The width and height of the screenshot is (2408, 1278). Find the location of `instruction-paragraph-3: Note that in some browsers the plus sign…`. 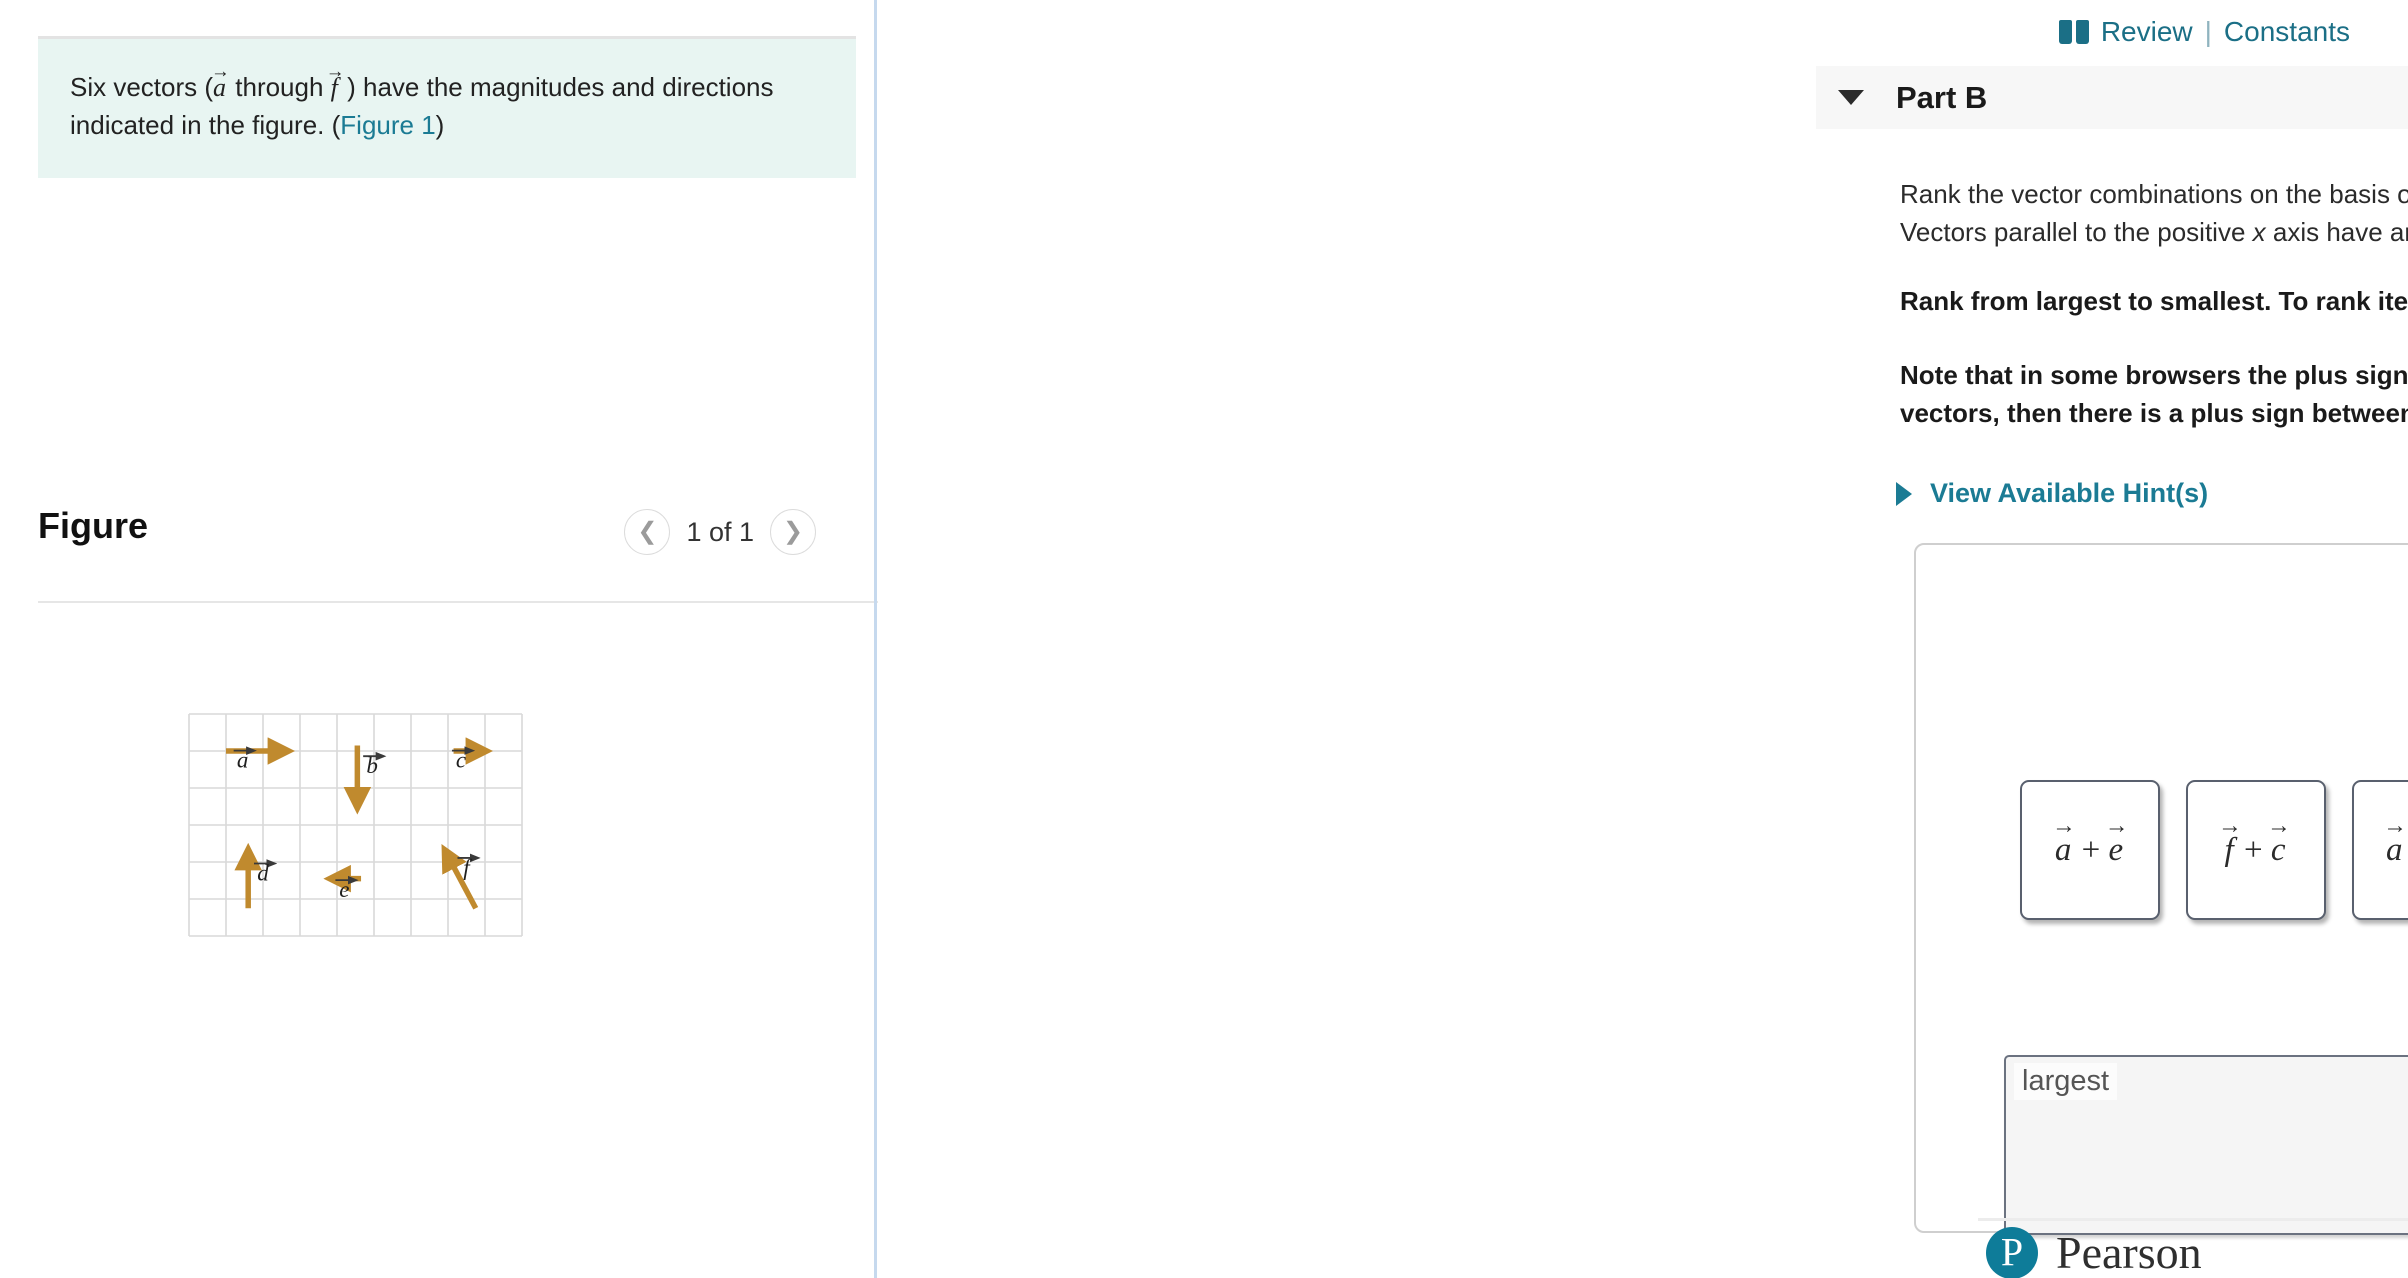

instruction-paragraph-3: Note that in some browsers the plus sign… is located at coordinates (2154, 394).